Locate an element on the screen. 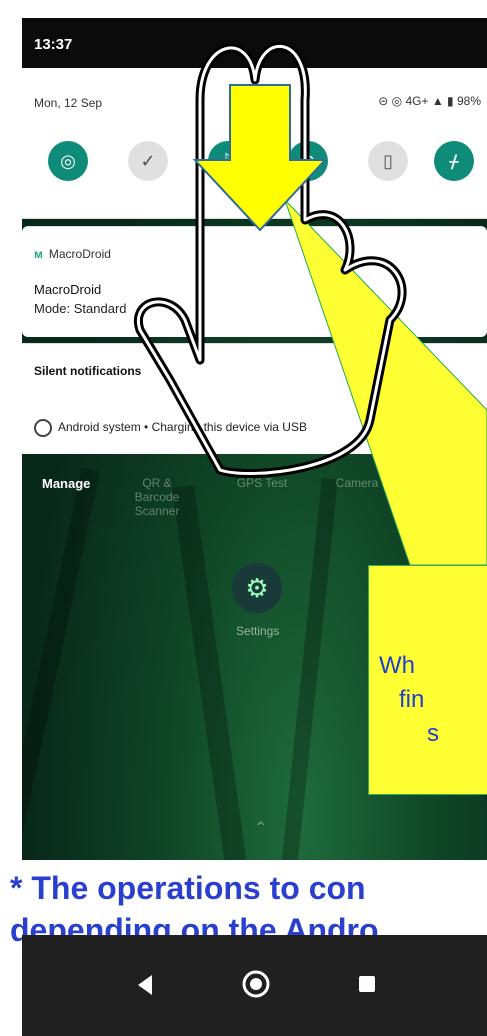  callout-box: Wh fin s is located at coordinates (427, 680).